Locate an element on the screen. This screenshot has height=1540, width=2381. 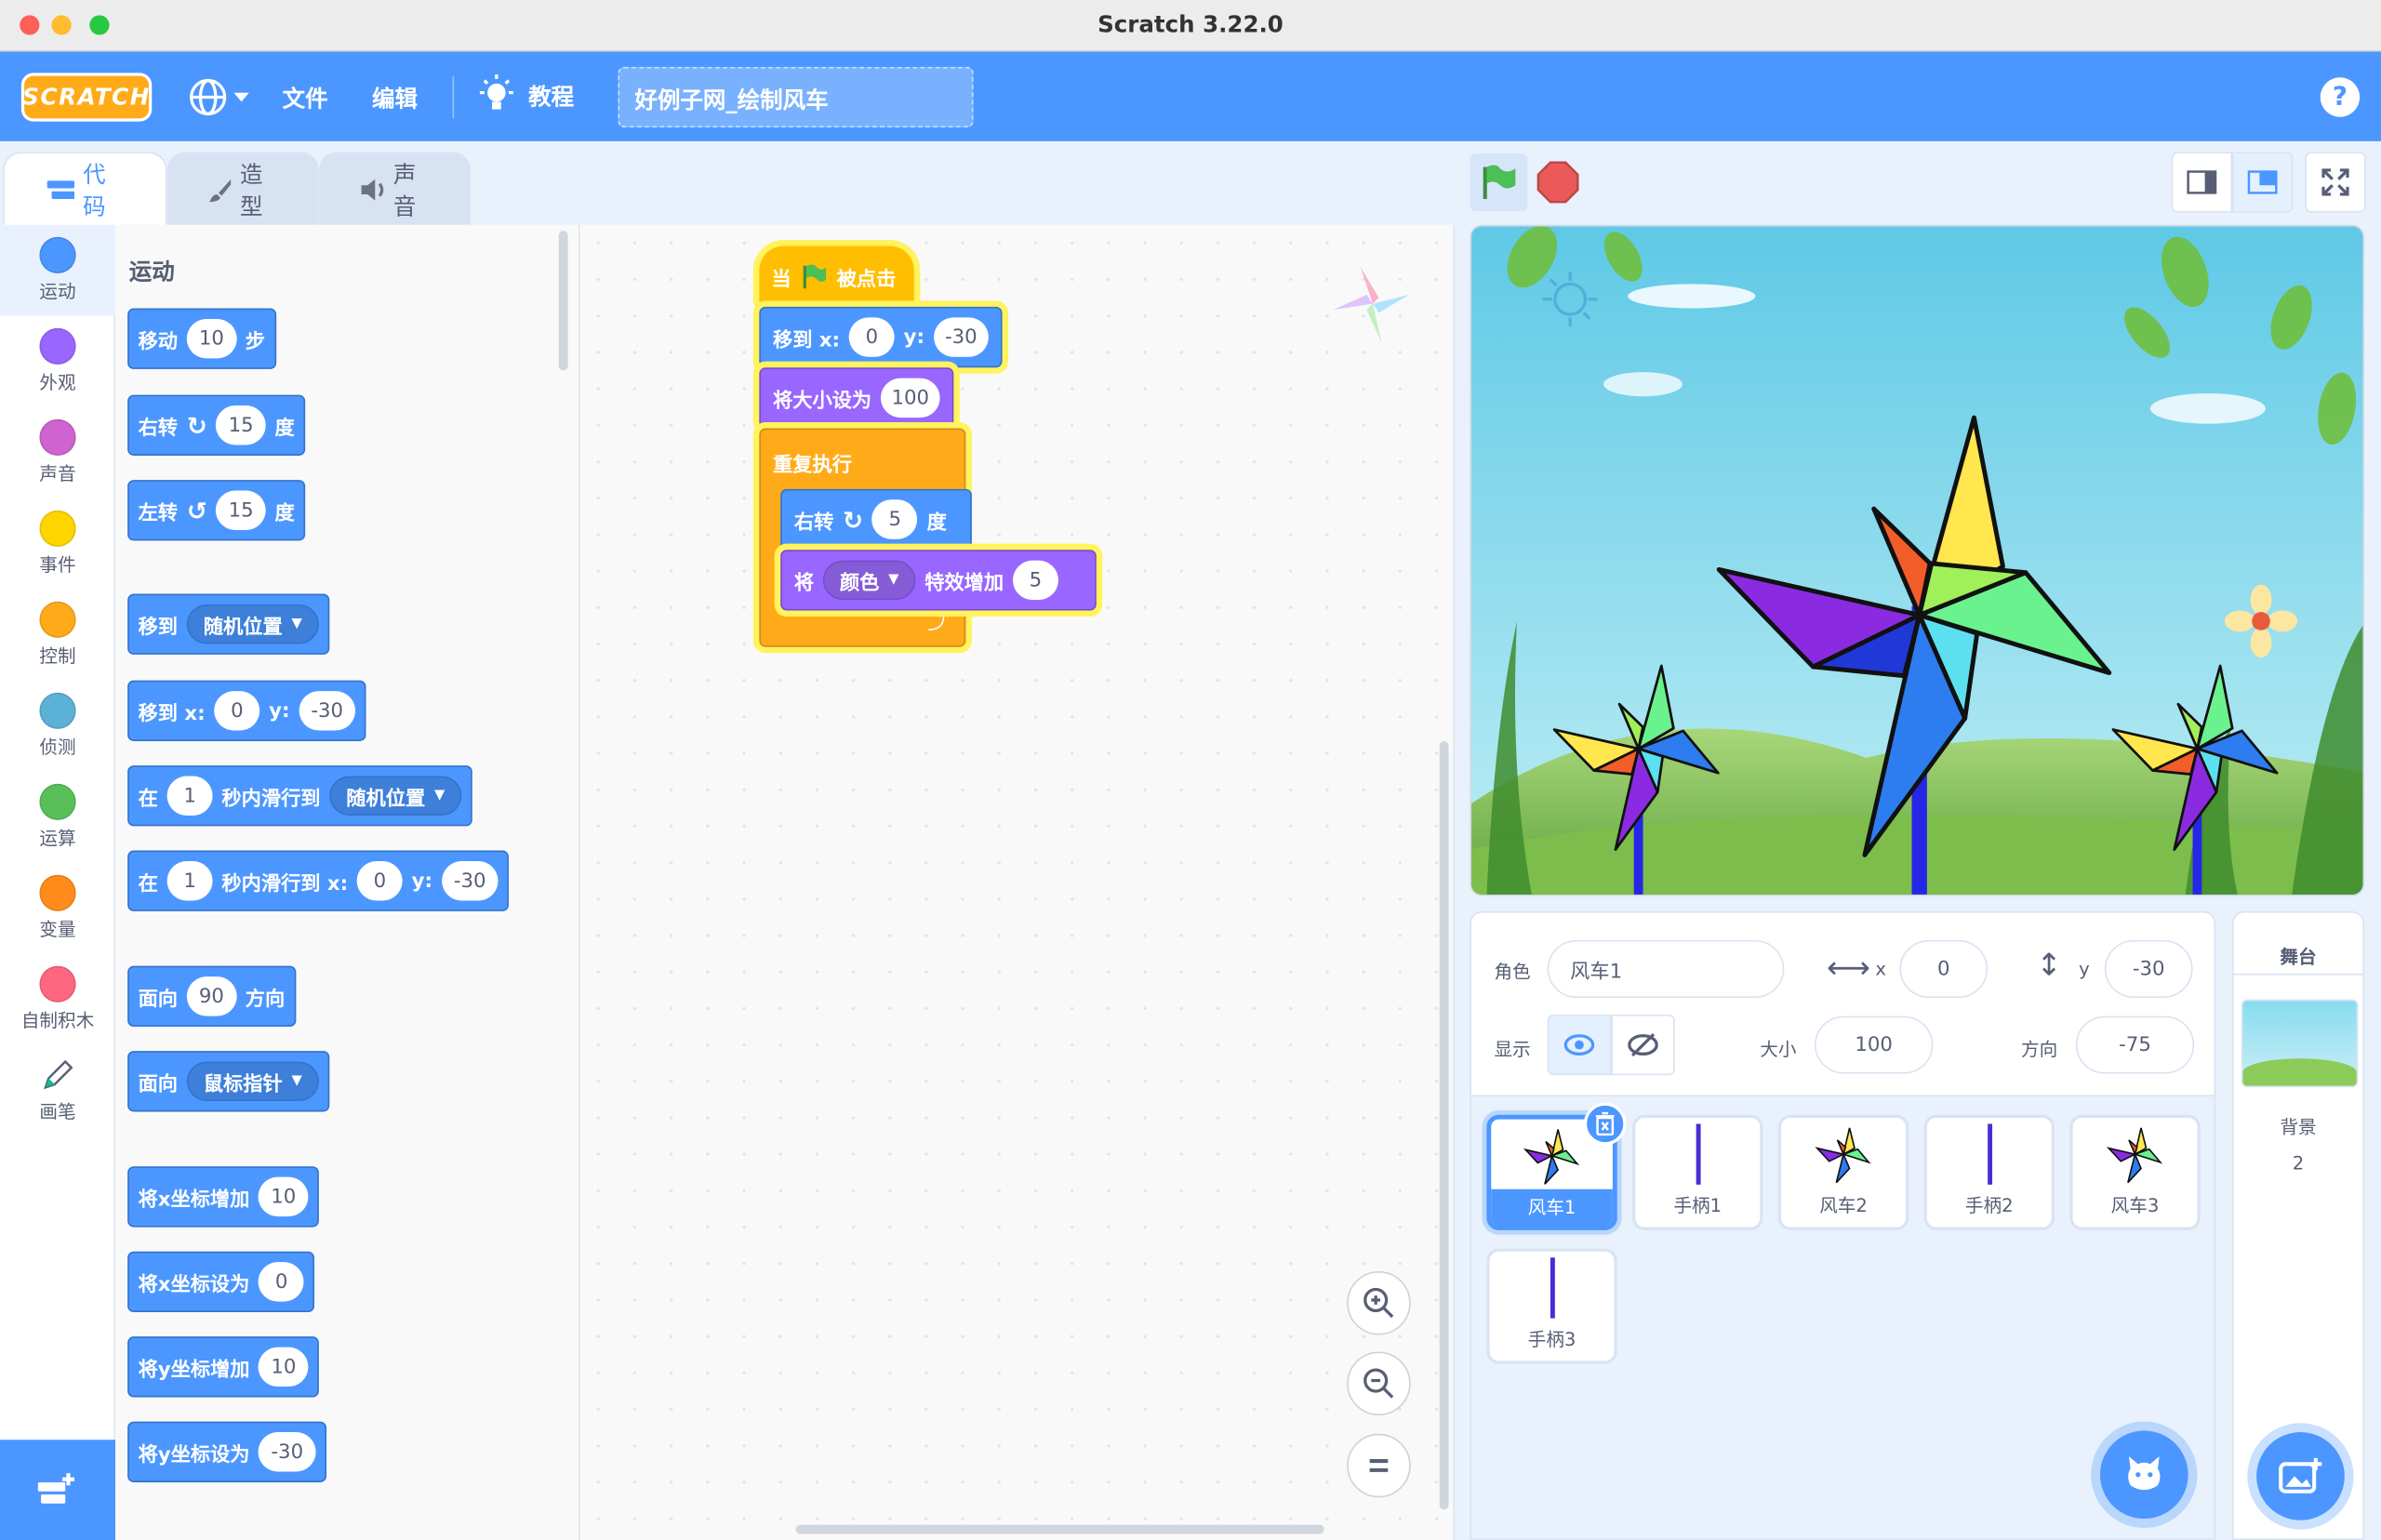
fullscreen-button is located at coordinates (2336, 182).